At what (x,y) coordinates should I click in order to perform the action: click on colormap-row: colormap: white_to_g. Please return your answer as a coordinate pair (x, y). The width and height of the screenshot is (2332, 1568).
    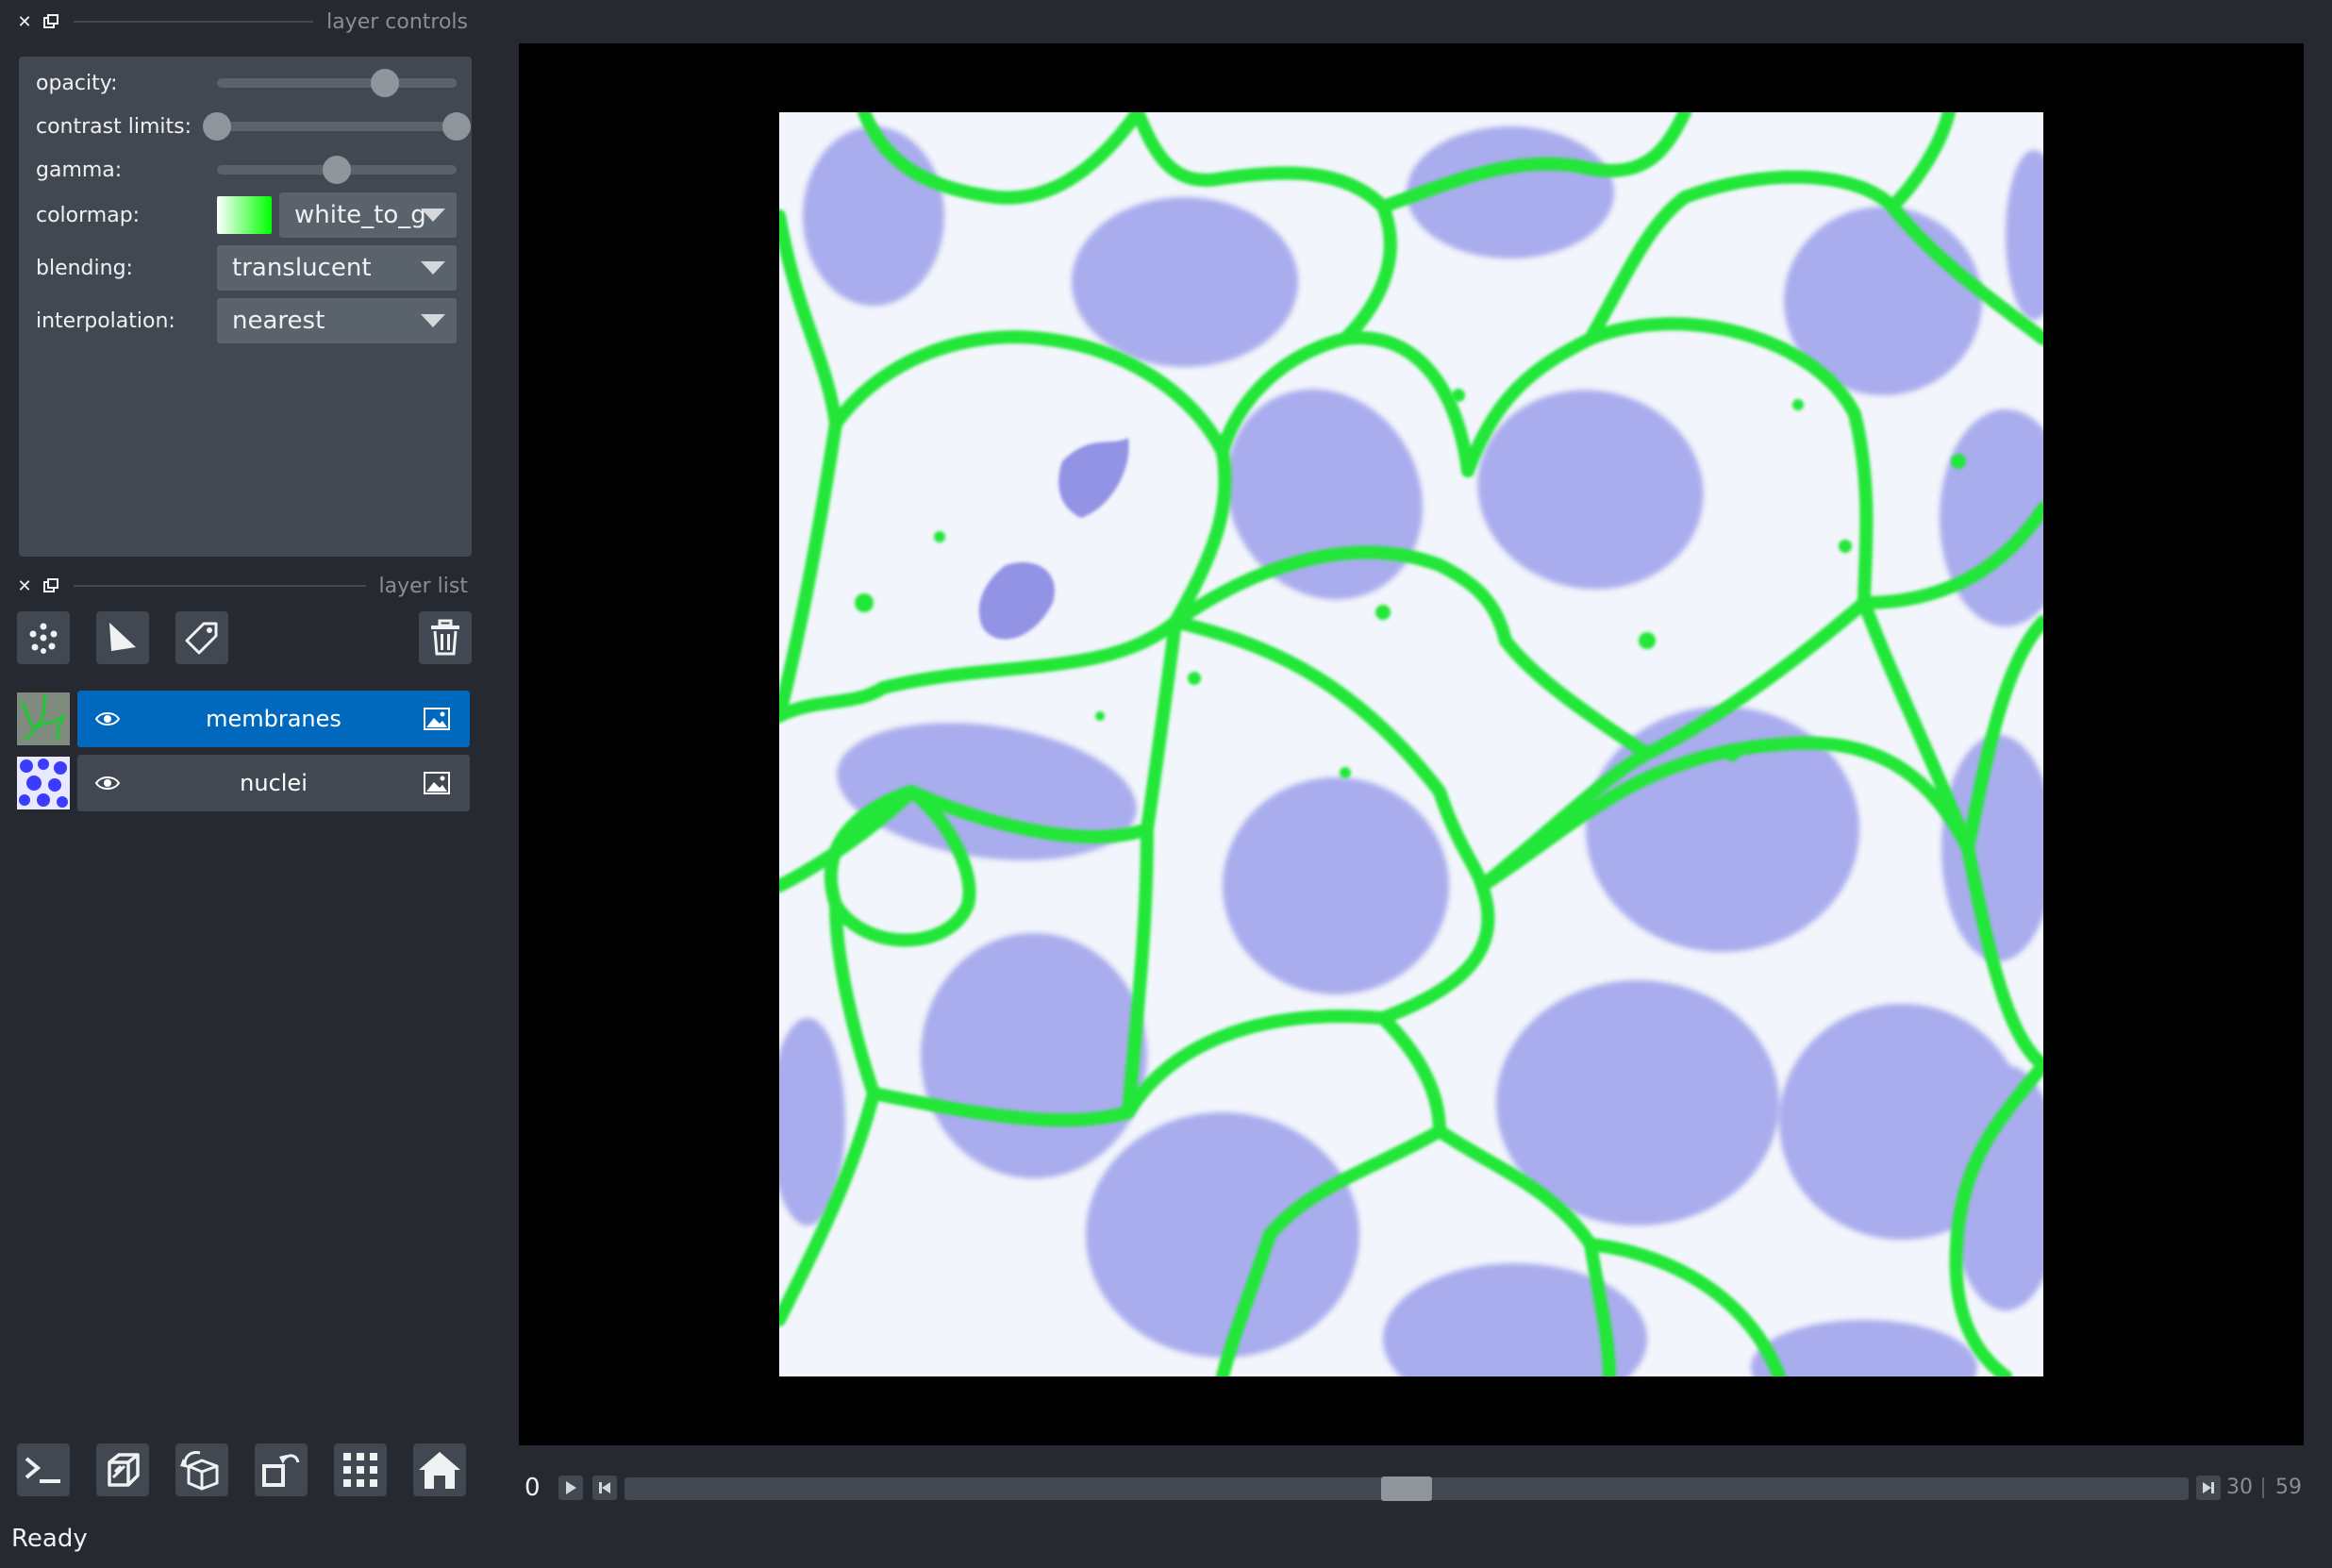
    Looking at the image, I should click on (246, 215).